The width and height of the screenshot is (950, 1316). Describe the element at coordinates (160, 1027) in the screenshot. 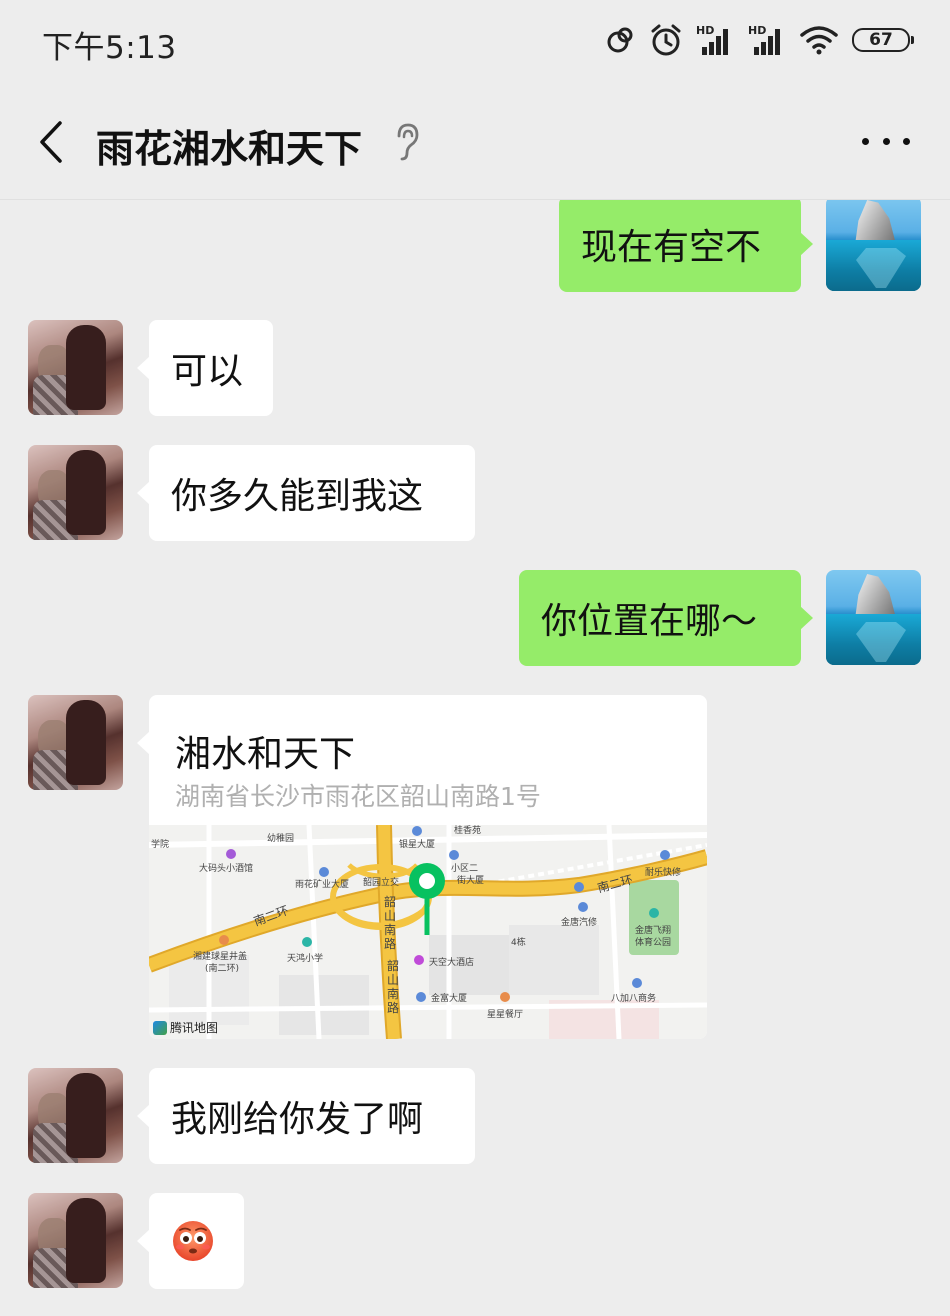

I see `tencent-map-logo-icon` at that location.